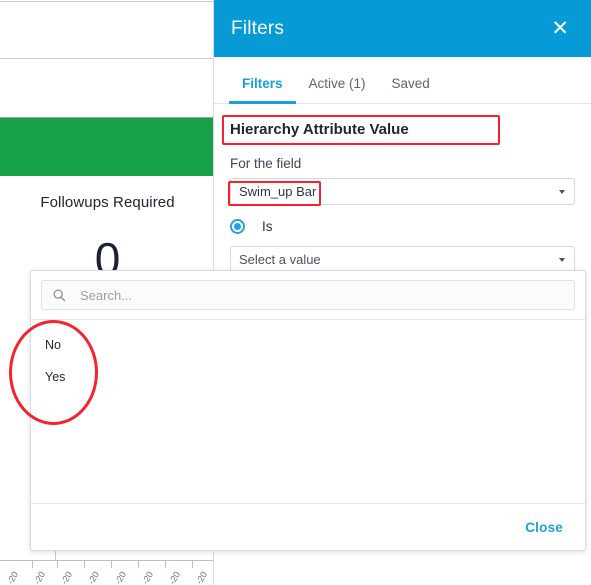  I want to click on dropdown-option-yes-label: Yes, so click(55, 377).